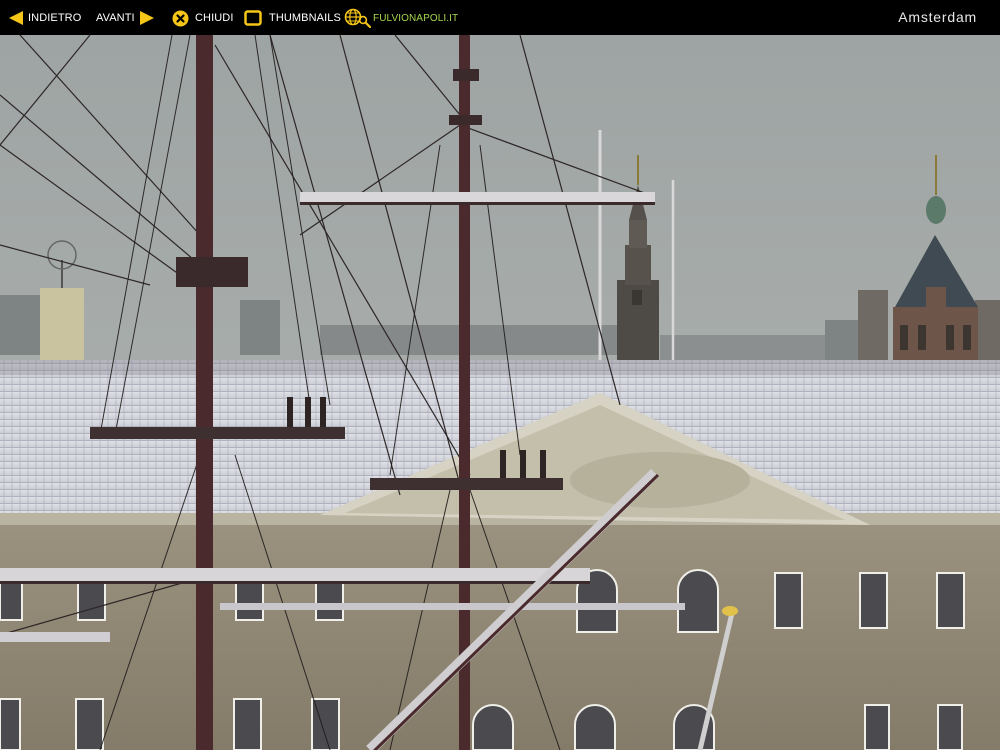 This screenshot has height=750, width=1000. Describe the element at coordinates (357, 18) in the screenshot. I see `globe-search-icon` at that location.